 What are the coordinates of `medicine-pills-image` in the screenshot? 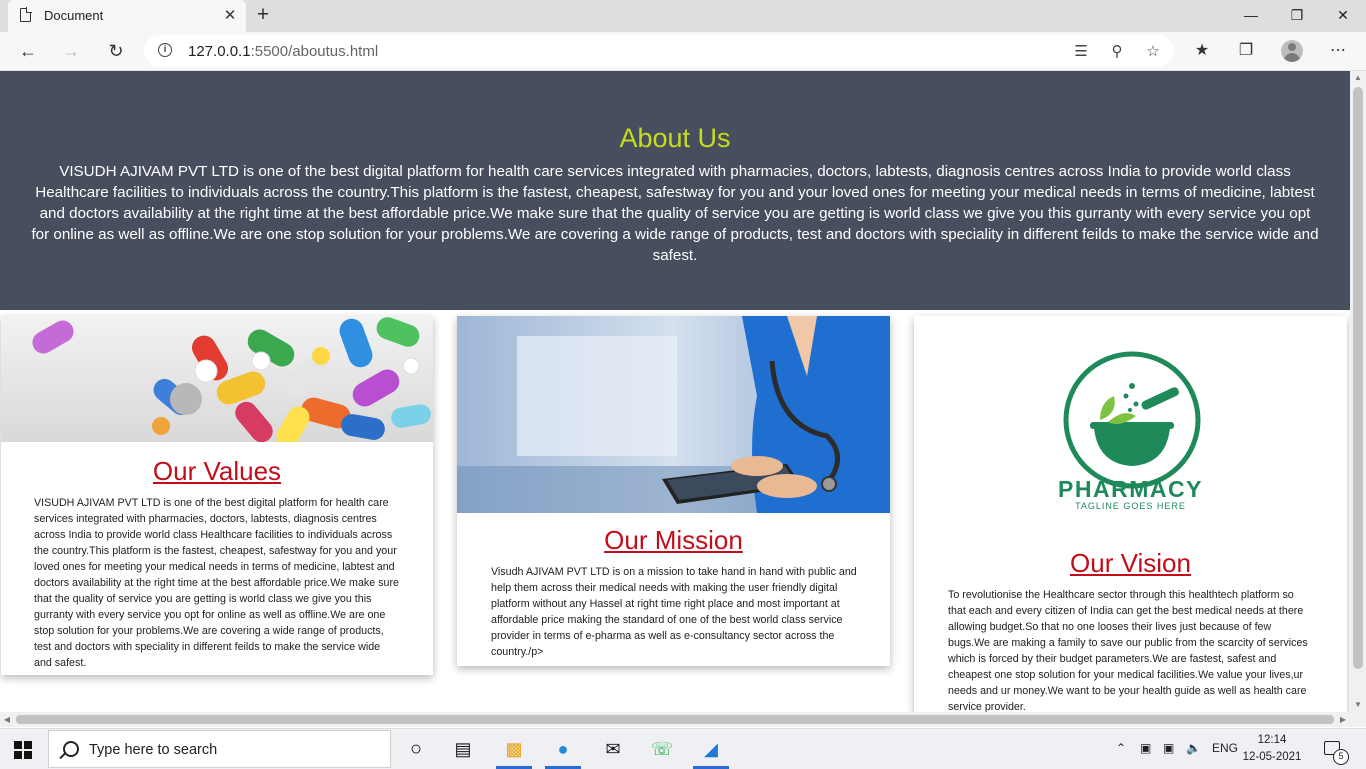 It's located at (217, 379).